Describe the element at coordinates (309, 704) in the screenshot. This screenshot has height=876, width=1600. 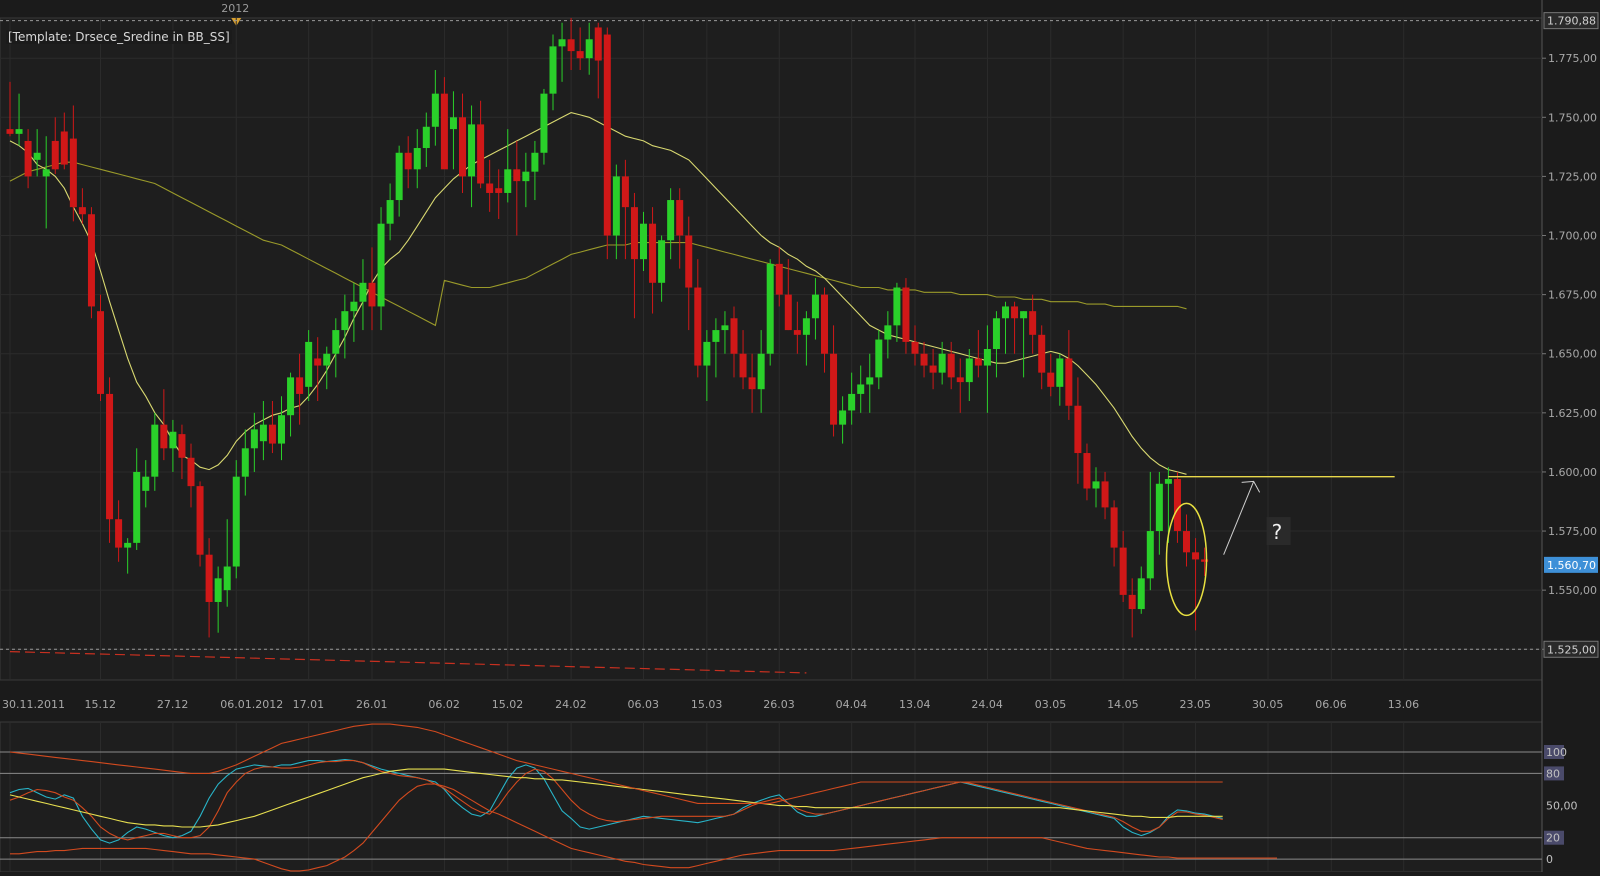
I see `date-label: 17.01` at that location.